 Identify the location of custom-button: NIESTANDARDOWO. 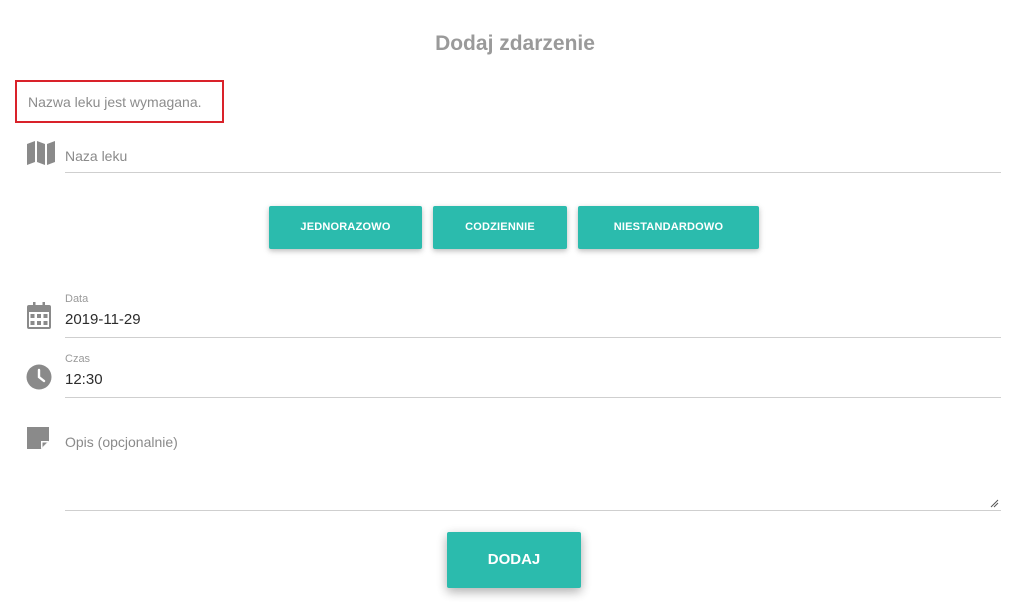
(668, 227).